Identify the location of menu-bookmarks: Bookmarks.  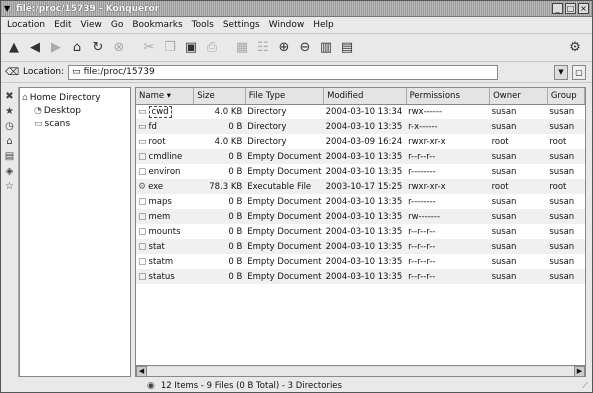
(157, 25).